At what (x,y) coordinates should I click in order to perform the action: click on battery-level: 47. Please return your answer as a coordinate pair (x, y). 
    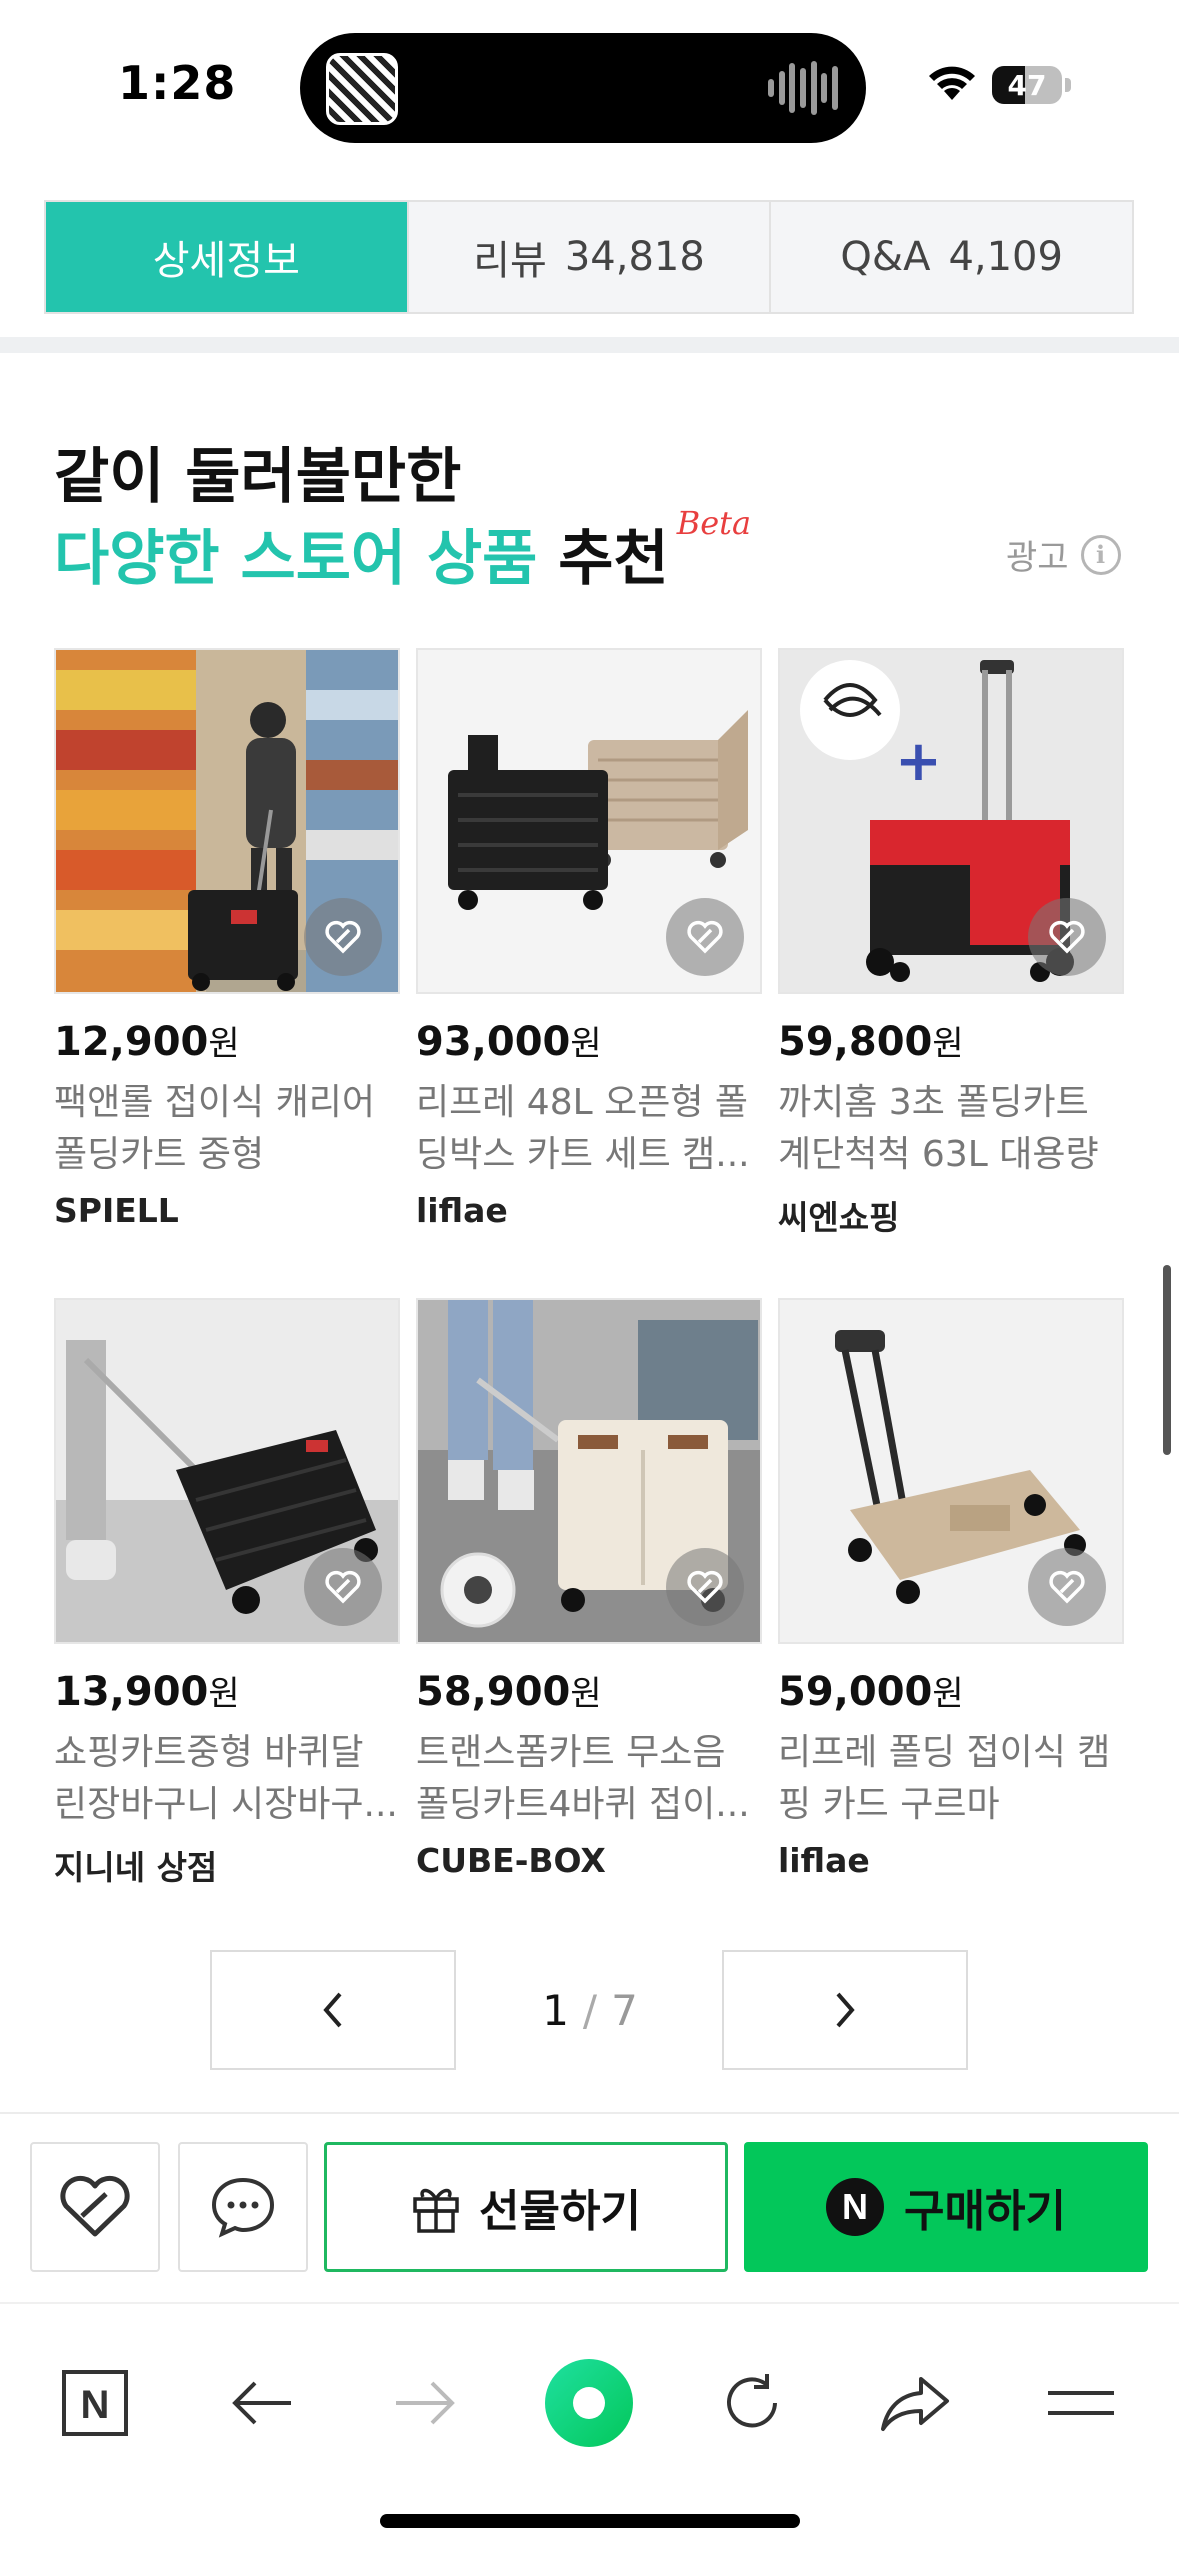
    Looking at the image, I should click on (1027, 85).